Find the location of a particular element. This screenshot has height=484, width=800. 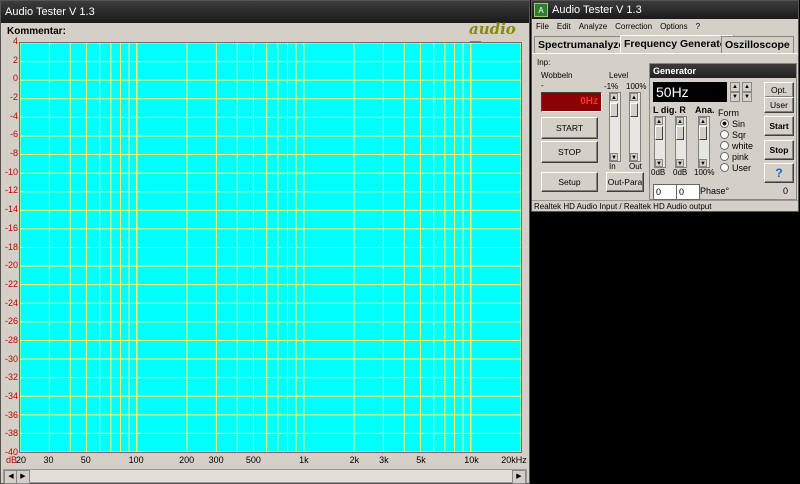

level-min-label: -1% is located at coordinates (611, 86).